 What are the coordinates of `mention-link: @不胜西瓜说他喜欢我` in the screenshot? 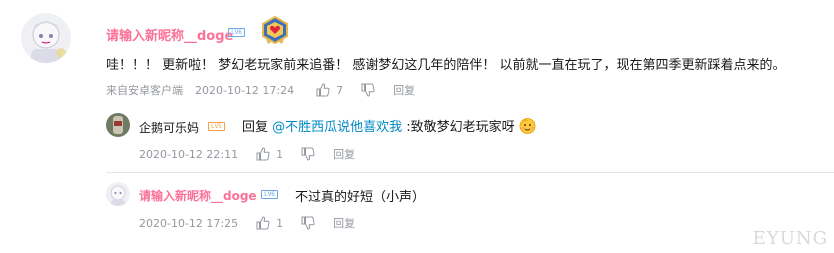 It's located at (337, 127).